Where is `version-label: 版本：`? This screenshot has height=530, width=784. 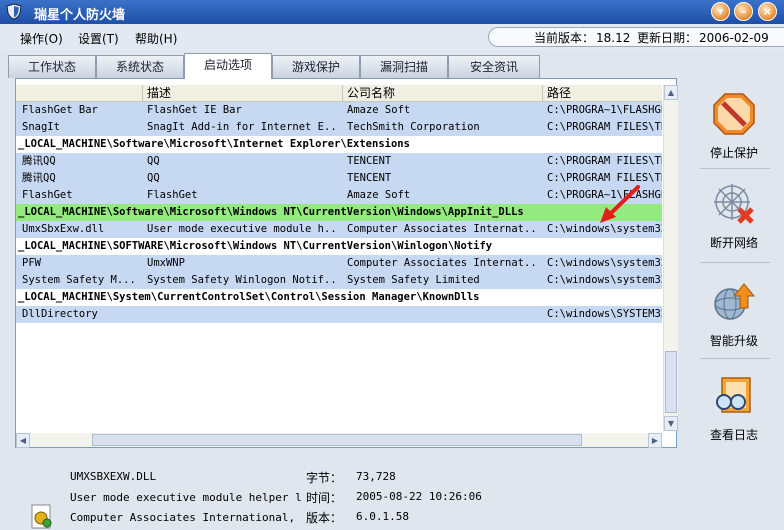
version-label: 版本： is located at coordinates (324, 518).